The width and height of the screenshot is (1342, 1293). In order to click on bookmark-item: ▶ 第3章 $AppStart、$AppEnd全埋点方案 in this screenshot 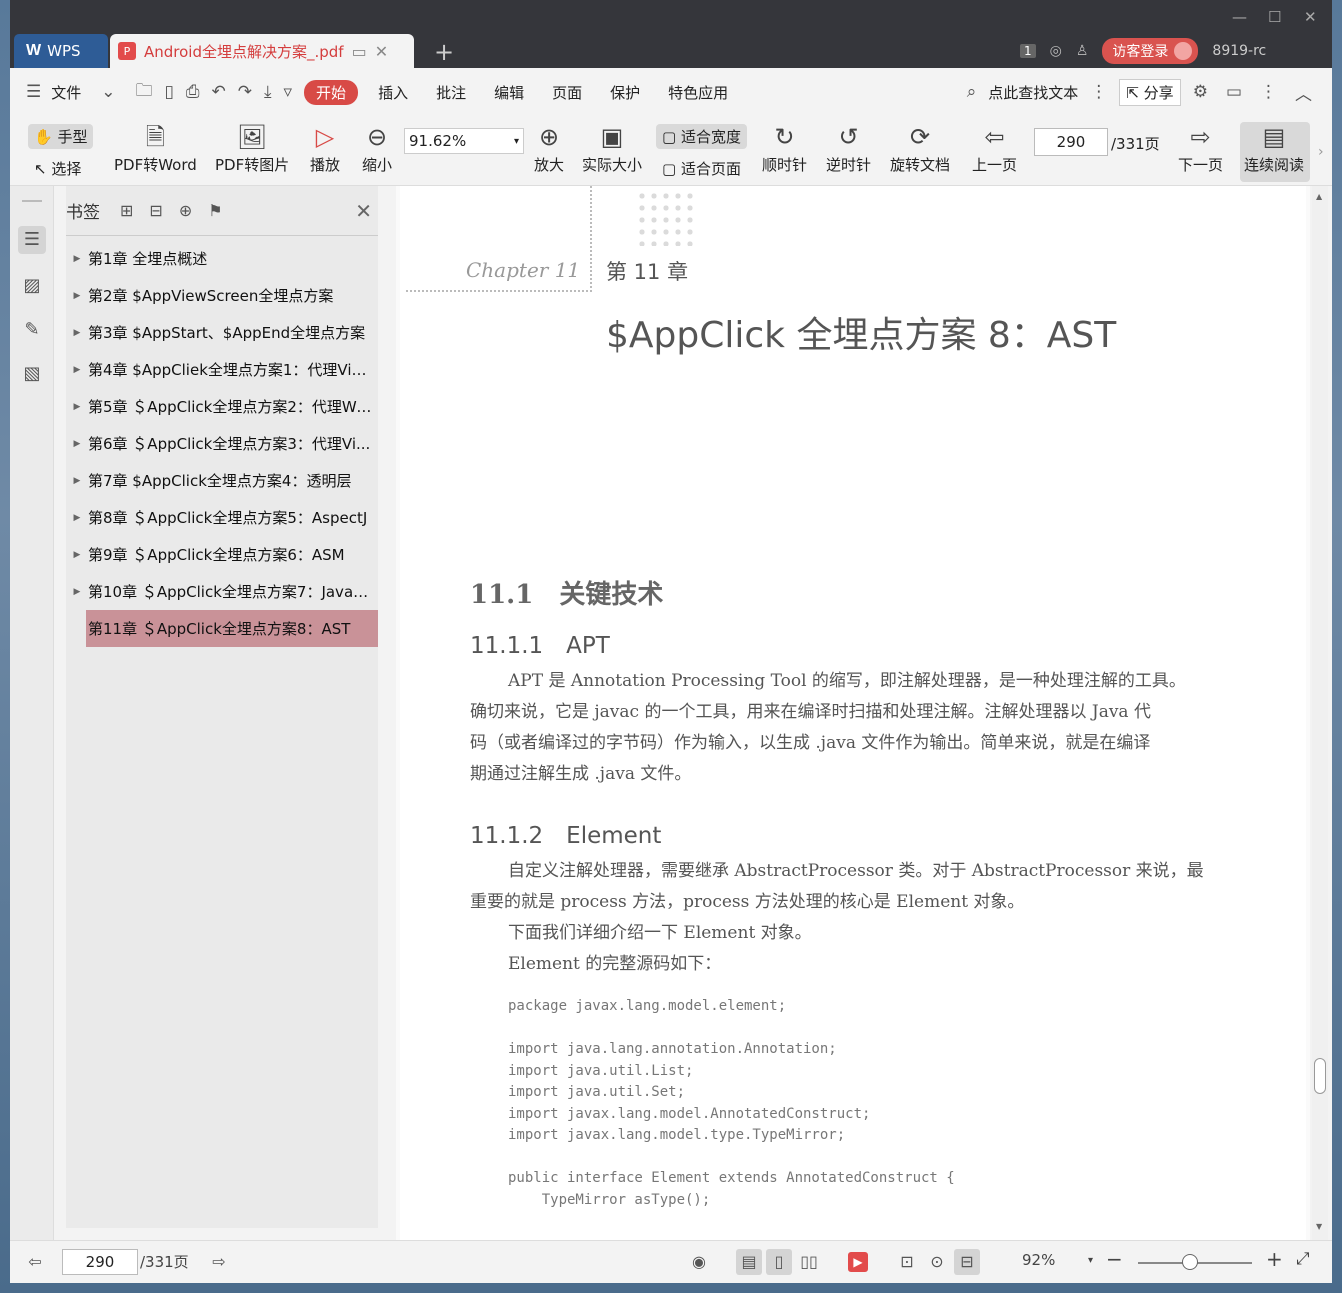, I will do `click(222, 332)`.